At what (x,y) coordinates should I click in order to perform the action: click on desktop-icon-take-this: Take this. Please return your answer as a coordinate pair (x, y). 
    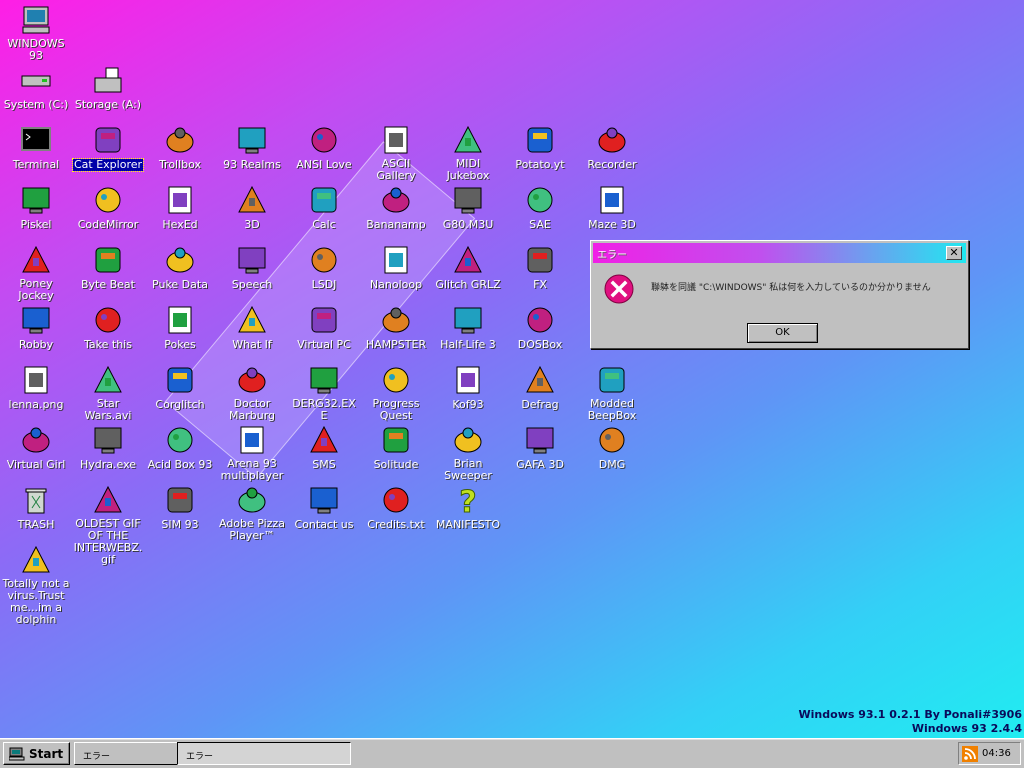
    Looking at the image, I should click on (108, 327).